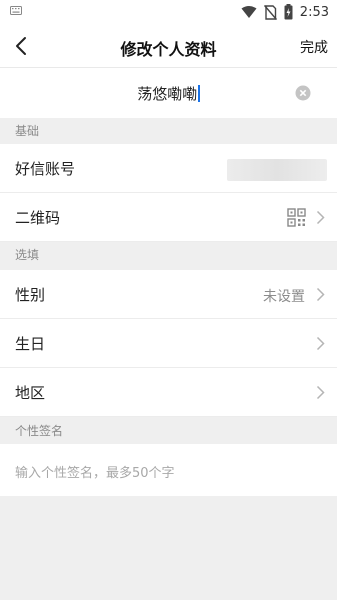  I want to click on section-header-optional: 选填, so click(168, 255).